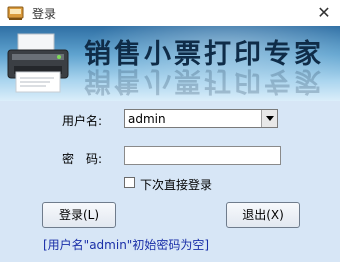  I want to click on auto-login-checkbox, so click(129, 182).